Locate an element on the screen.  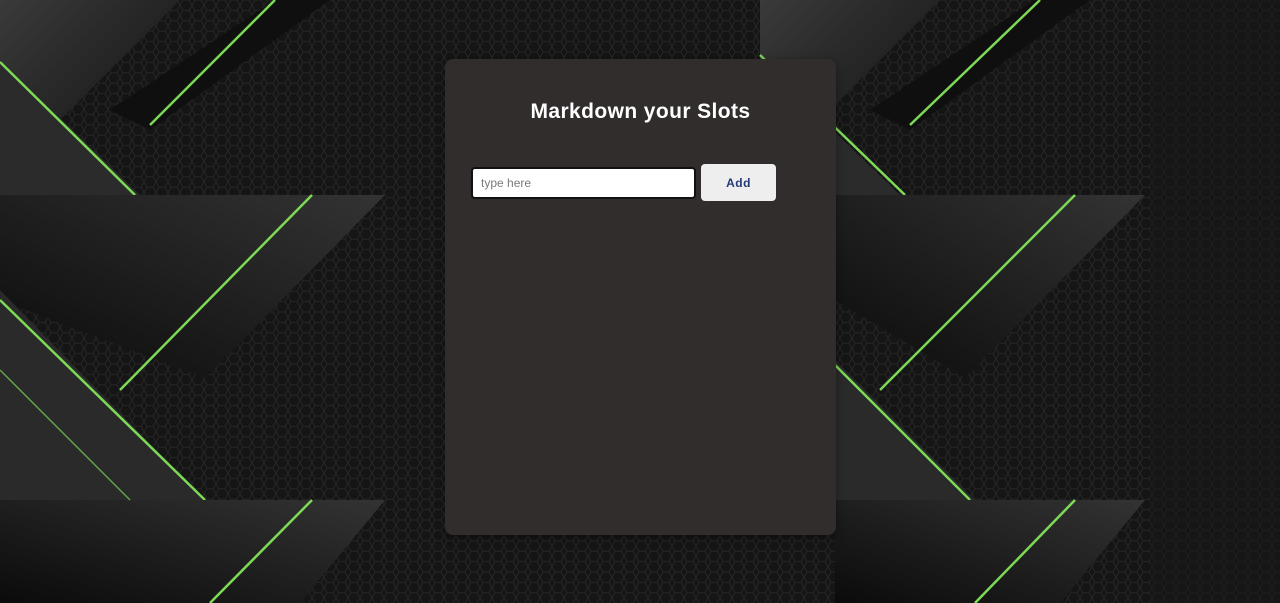
slot-list is located at coordinates (640, 367).